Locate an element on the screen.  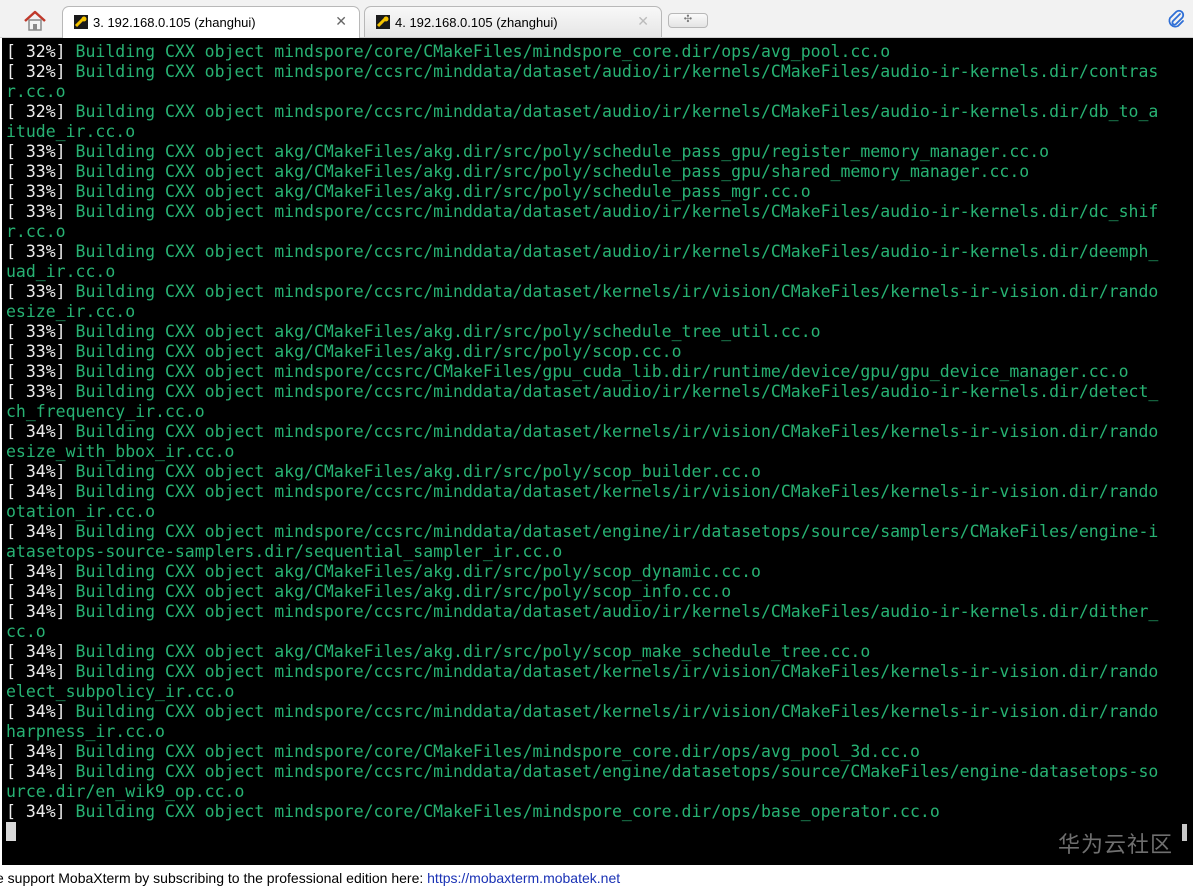
build-message: esize_with_bbox_ir.cc.o is located at coordinates (120, 451).